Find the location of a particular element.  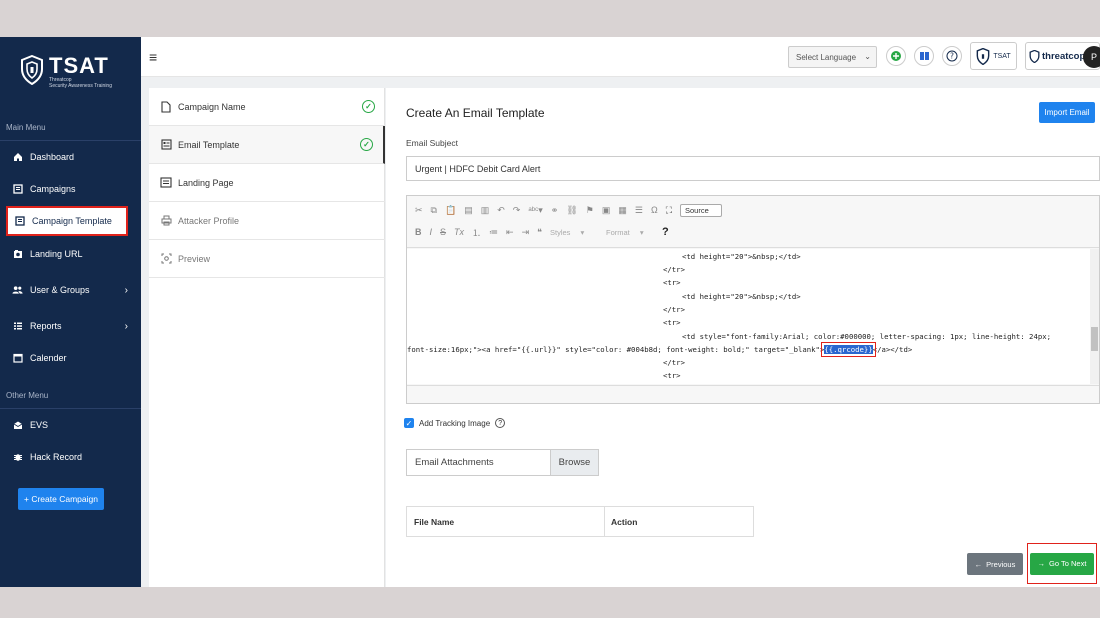

bold-icon: B is located at coordinates (418, 232).